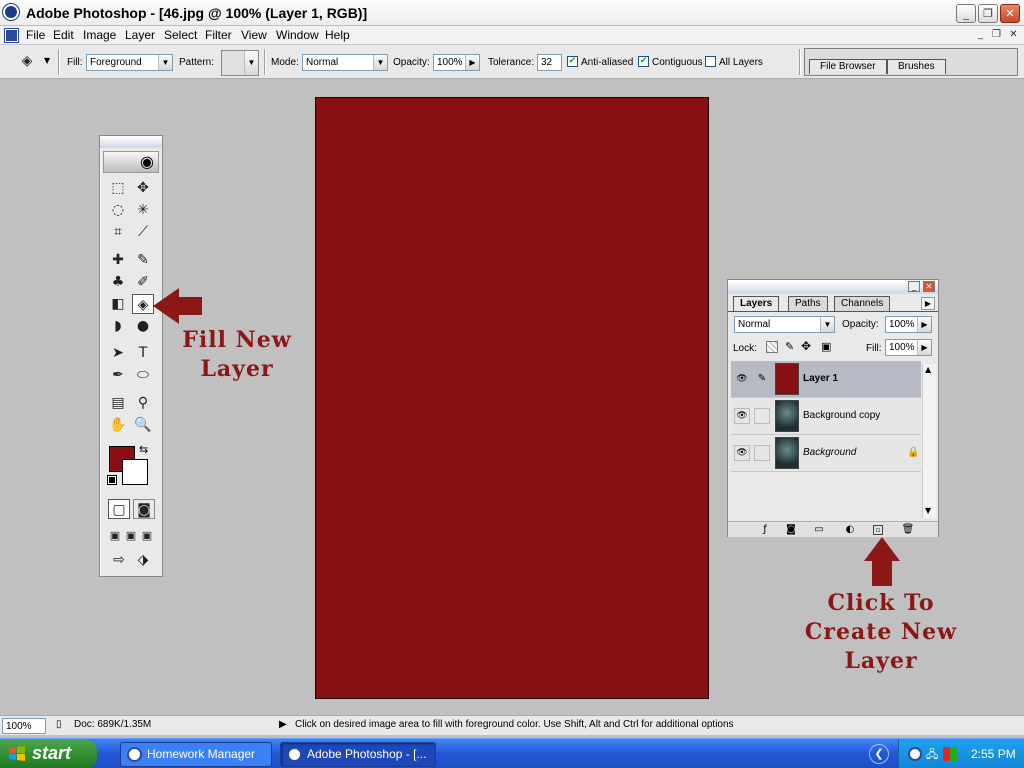  I want to click on lock-position-icon: ✥, so click(806, 346).